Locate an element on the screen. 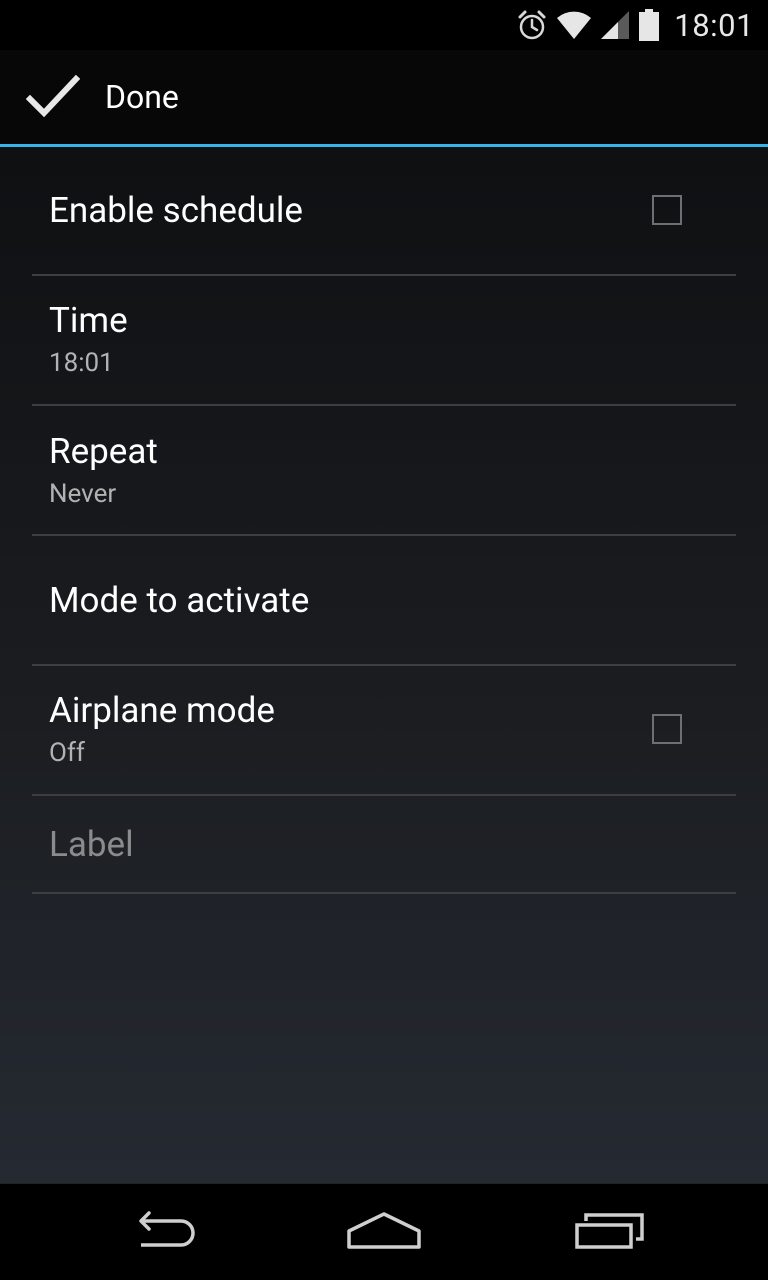 The image size is (768, 1280). nav-bar is located at coordinates (384, 1231).